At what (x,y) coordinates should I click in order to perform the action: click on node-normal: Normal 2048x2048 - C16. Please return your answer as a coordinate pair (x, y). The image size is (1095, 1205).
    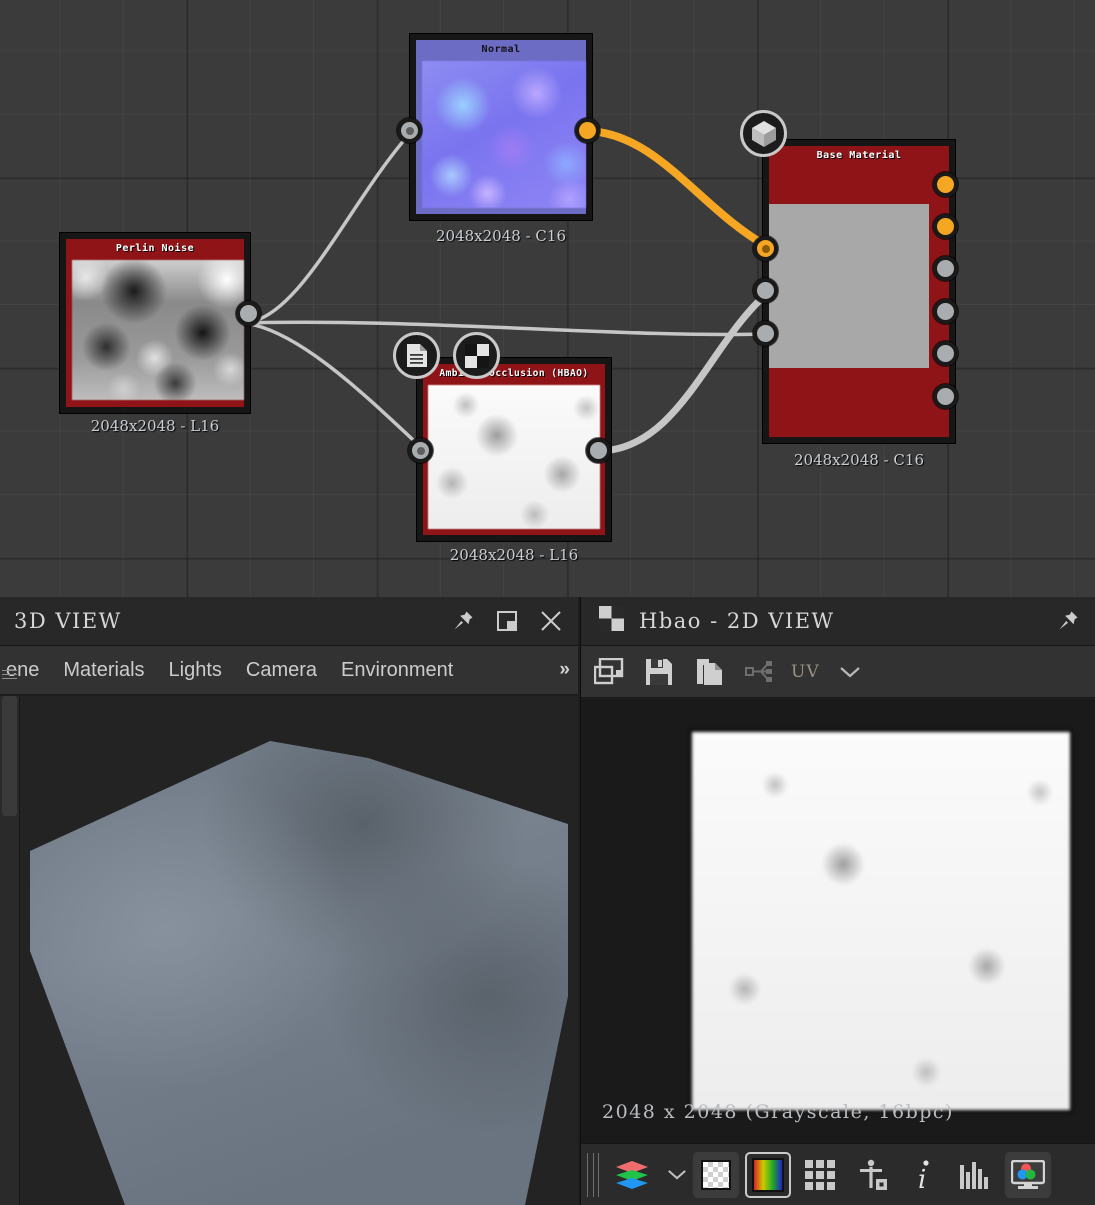
    Looking at the image, I should click on (498, 139).